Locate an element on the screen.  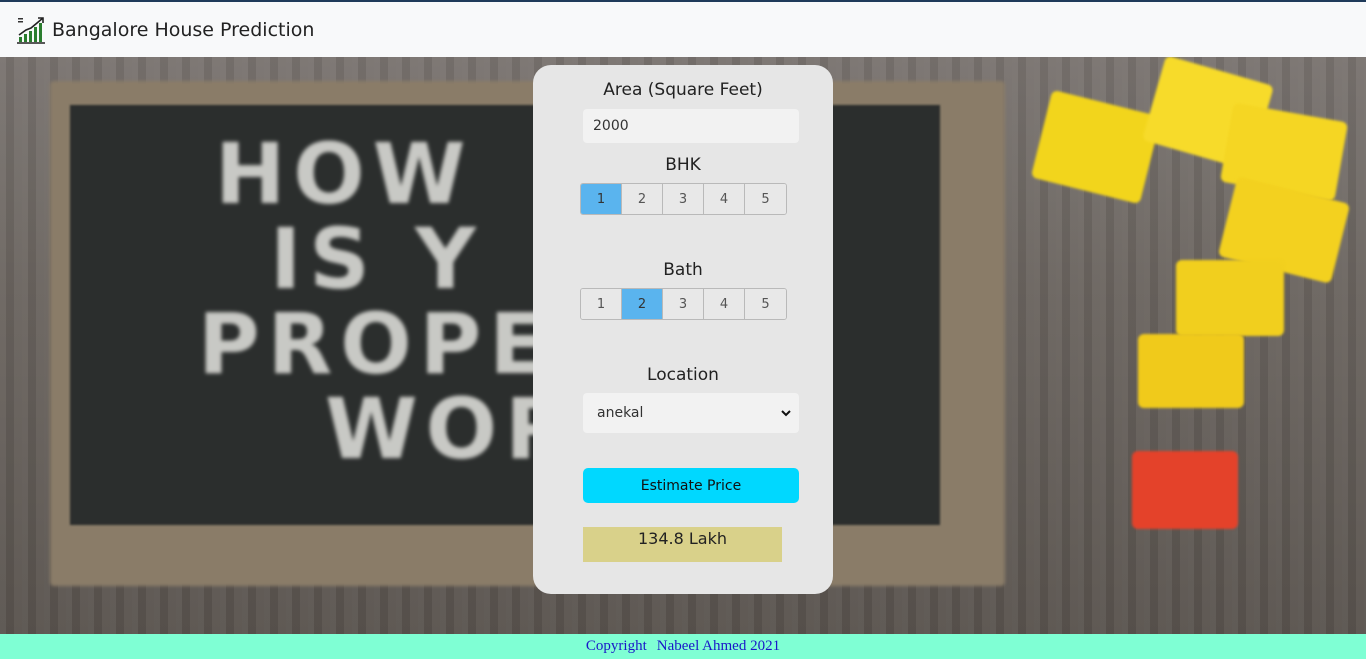
bhk-option-2: 2 is located at coordinates (642, 199).